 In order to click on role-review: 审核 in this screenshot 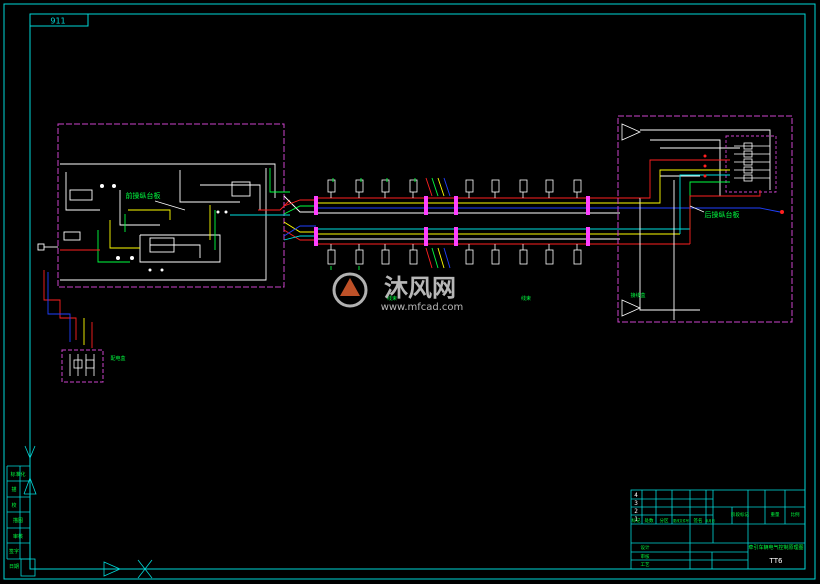, I will do `click(645, 556)`.